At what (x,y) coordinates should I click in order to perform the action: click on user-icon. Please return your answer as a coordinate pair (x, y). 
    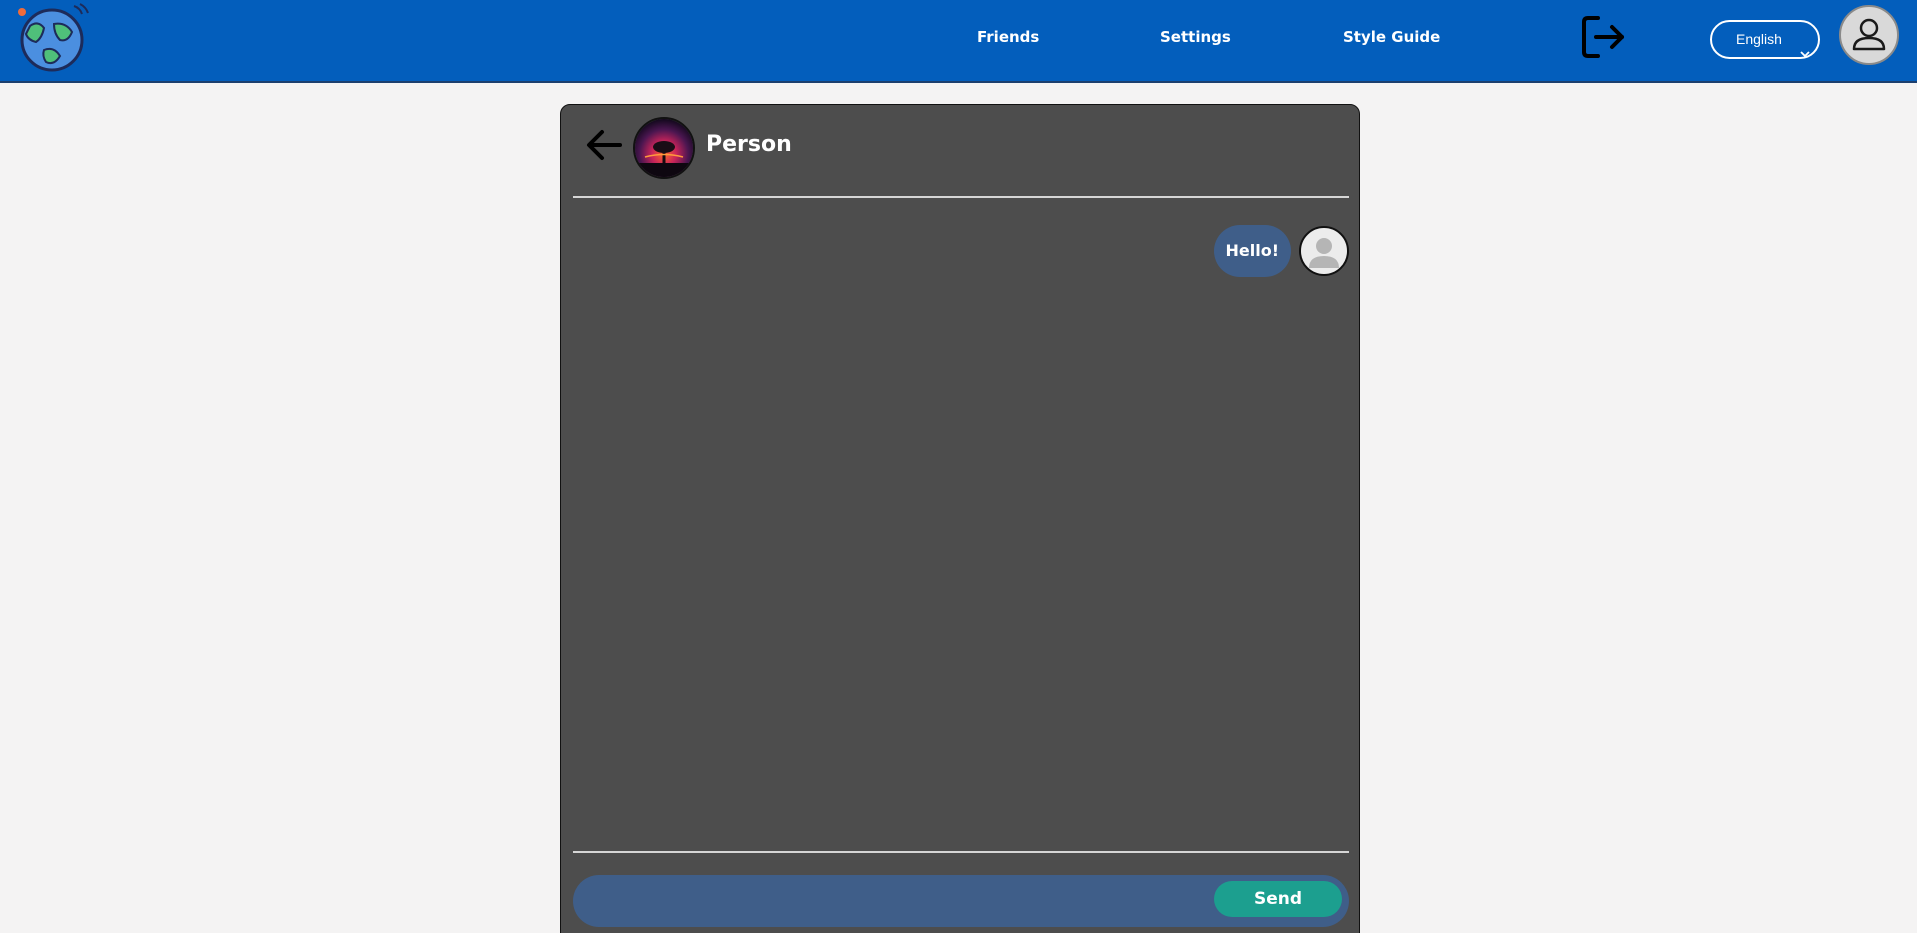
    Looking at the image, I should click on (1869, 35).